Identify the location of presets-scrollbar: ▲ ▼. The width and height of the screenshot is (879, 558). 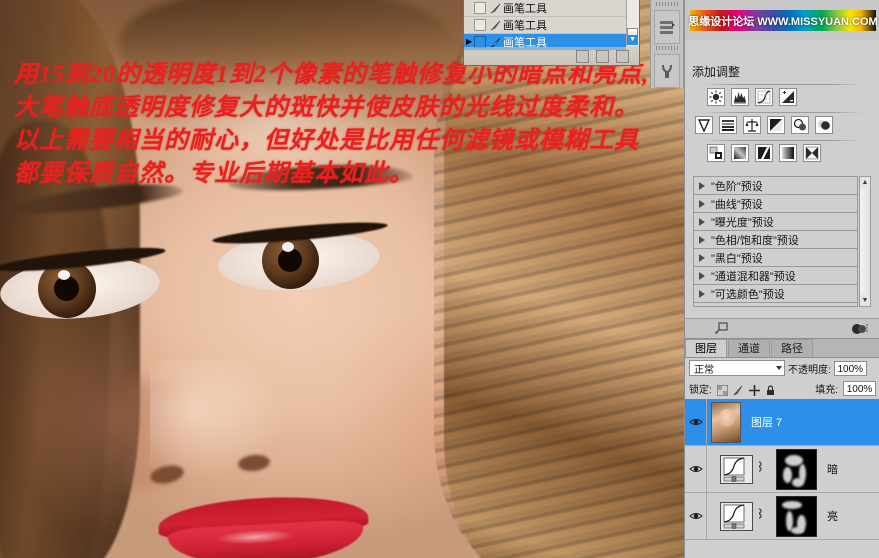
(865, 241).